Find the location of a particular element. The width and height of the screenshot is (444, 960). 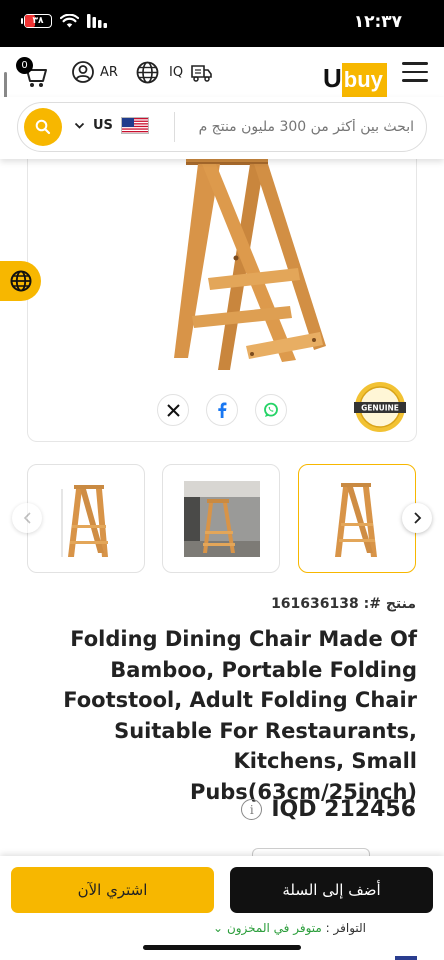

product-image is located at coordinates (243, 262).